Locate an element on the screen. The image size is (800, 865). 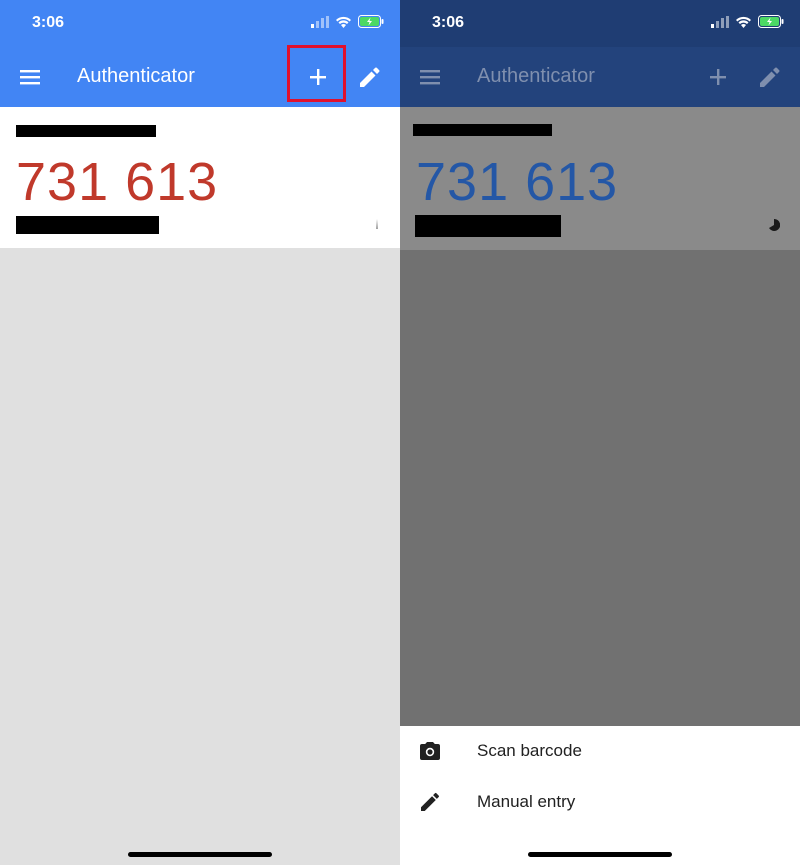
app-bar: Authenticator is located at coordinates (600, 77).